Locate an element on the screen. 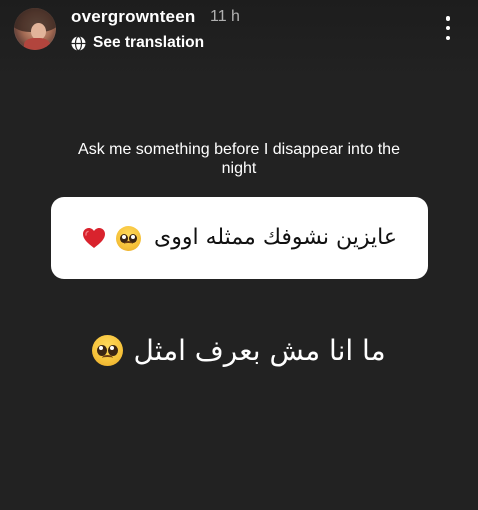 The image size is (478, 510). question-response-card: عايزين نشوفك ممثله اووى is located at coordinates (239, 238).